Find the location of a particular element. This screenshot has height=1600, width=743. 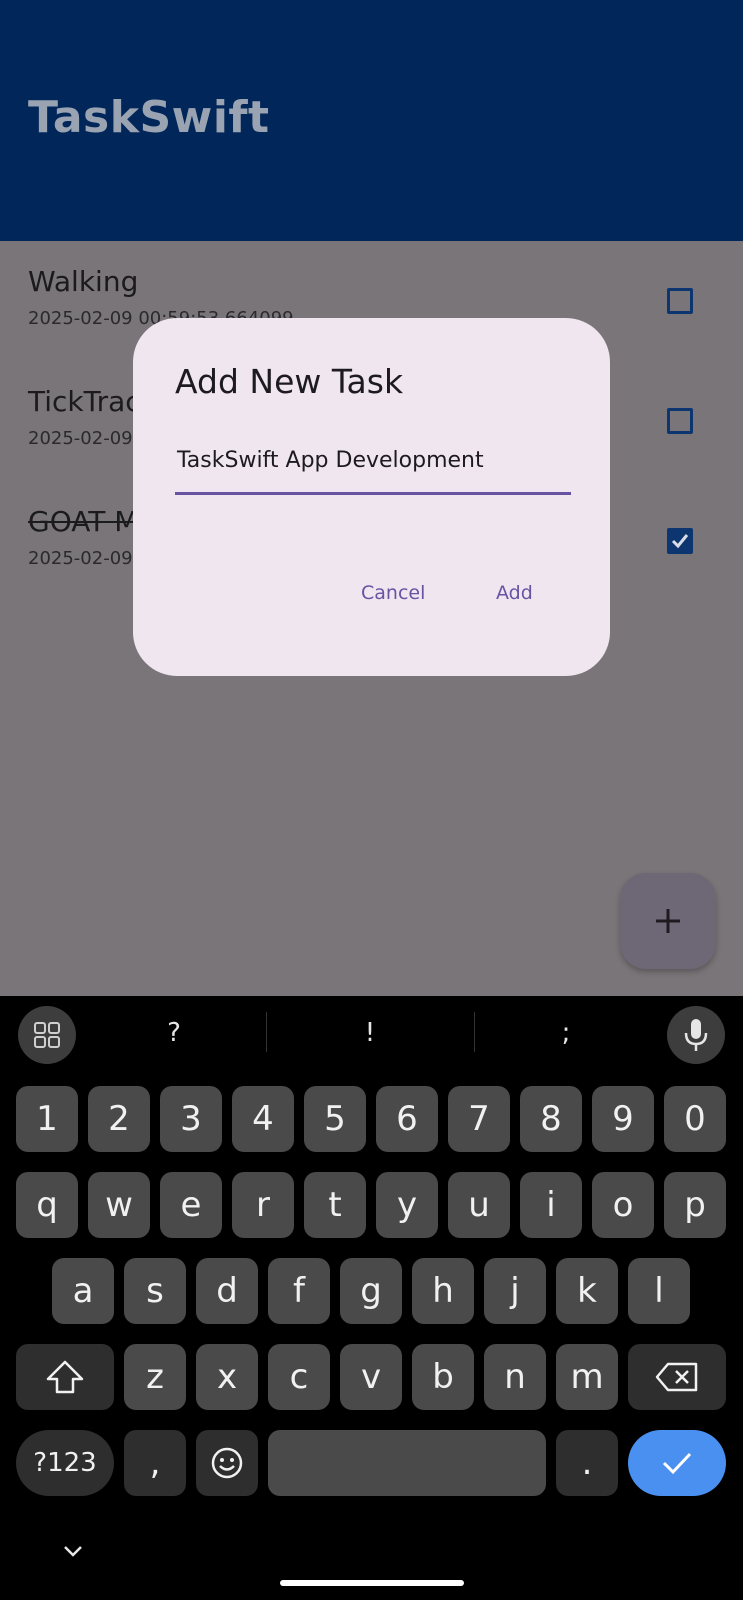

backspace-key is located at coordinates (677, 1377).